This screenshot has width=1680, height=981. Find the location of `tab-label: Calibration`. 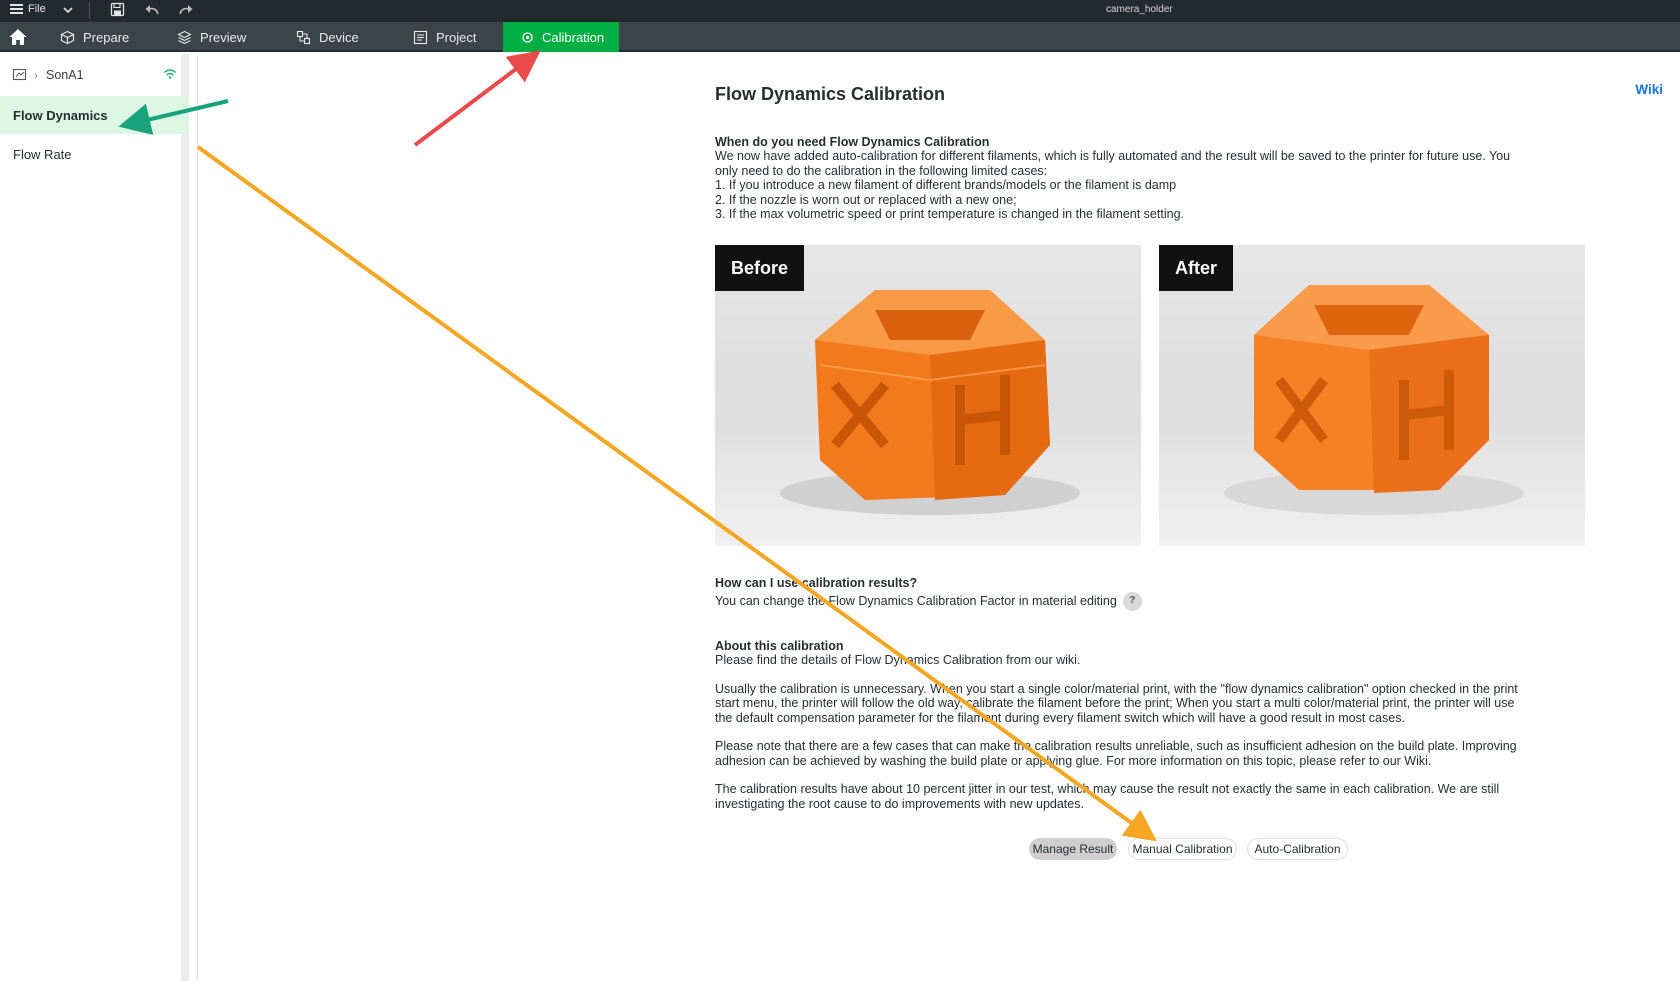

tab-label: Calibration is located at coordinates (573, 37).